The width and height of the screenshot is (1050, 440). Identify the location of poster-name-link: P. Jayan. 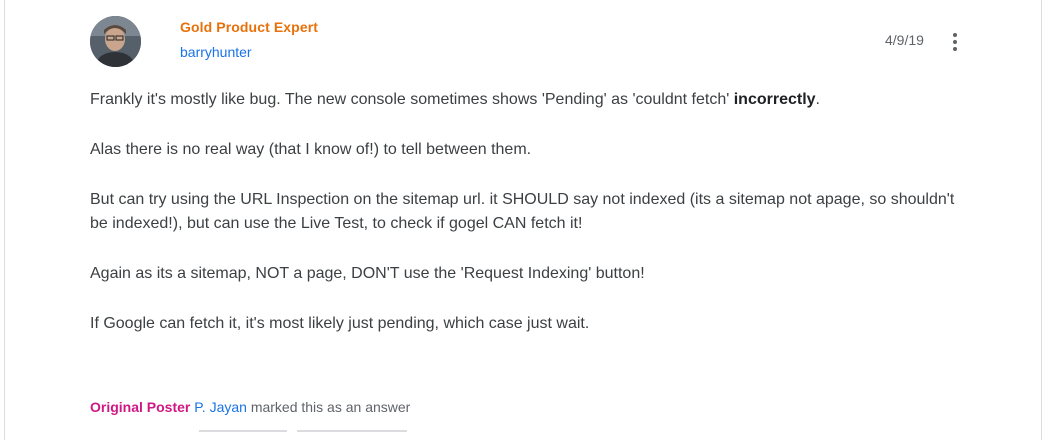
(220, 407).